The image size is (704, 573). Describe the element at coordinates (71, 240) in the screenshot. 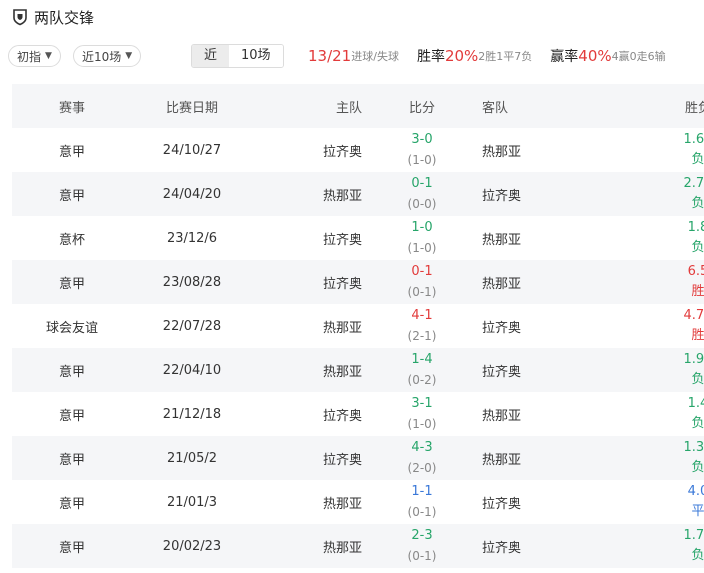

I see `match-event: 意杯` at that location.